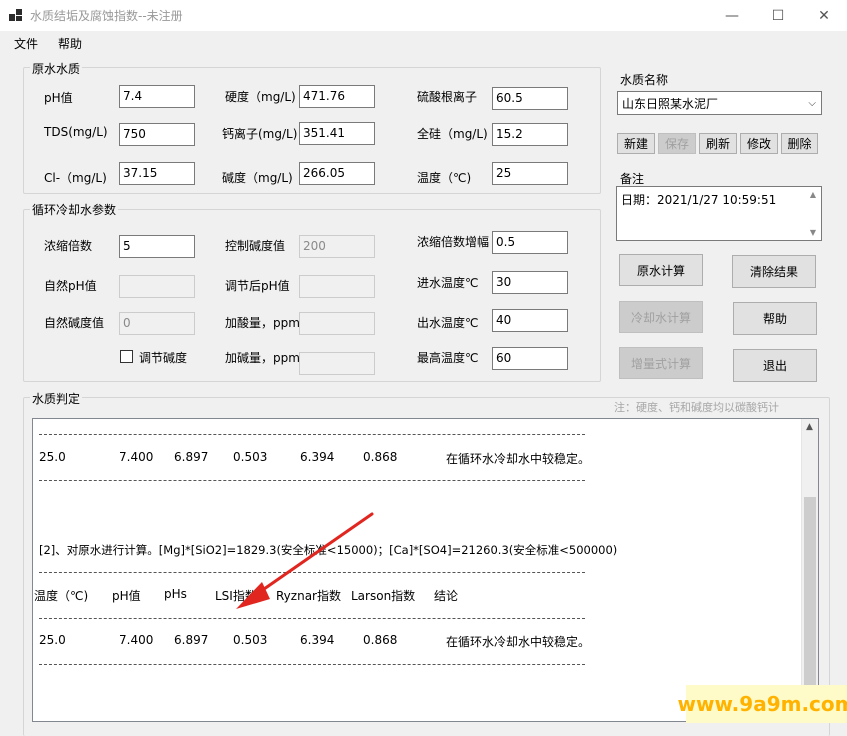 The image size is (847, 736). I want to click on arrow-shaft, so click(313, 555).